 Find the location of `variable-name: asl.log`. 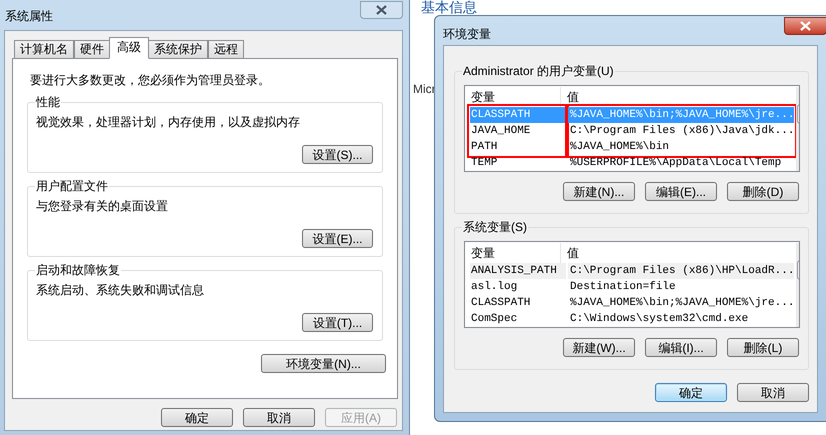

variable-name: asl.log is located at coordinates (518, 287).